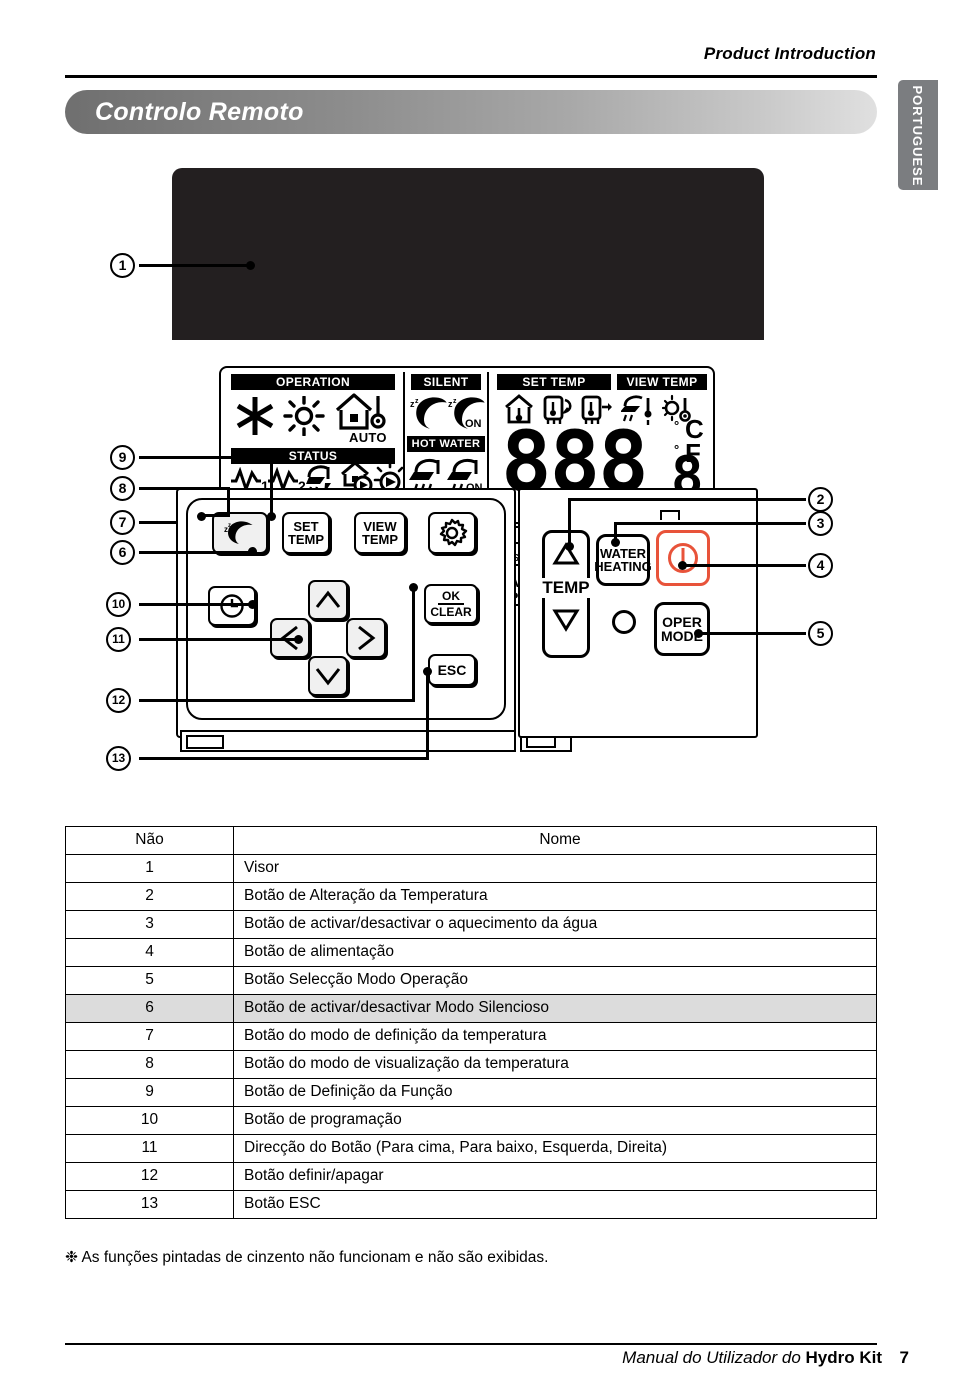 The height and width of the screenshot is (1400, 954). Describe the element at coordinates (623, 553) in the screenshot. I see `water-heating-button-line1: WATER` at that location.